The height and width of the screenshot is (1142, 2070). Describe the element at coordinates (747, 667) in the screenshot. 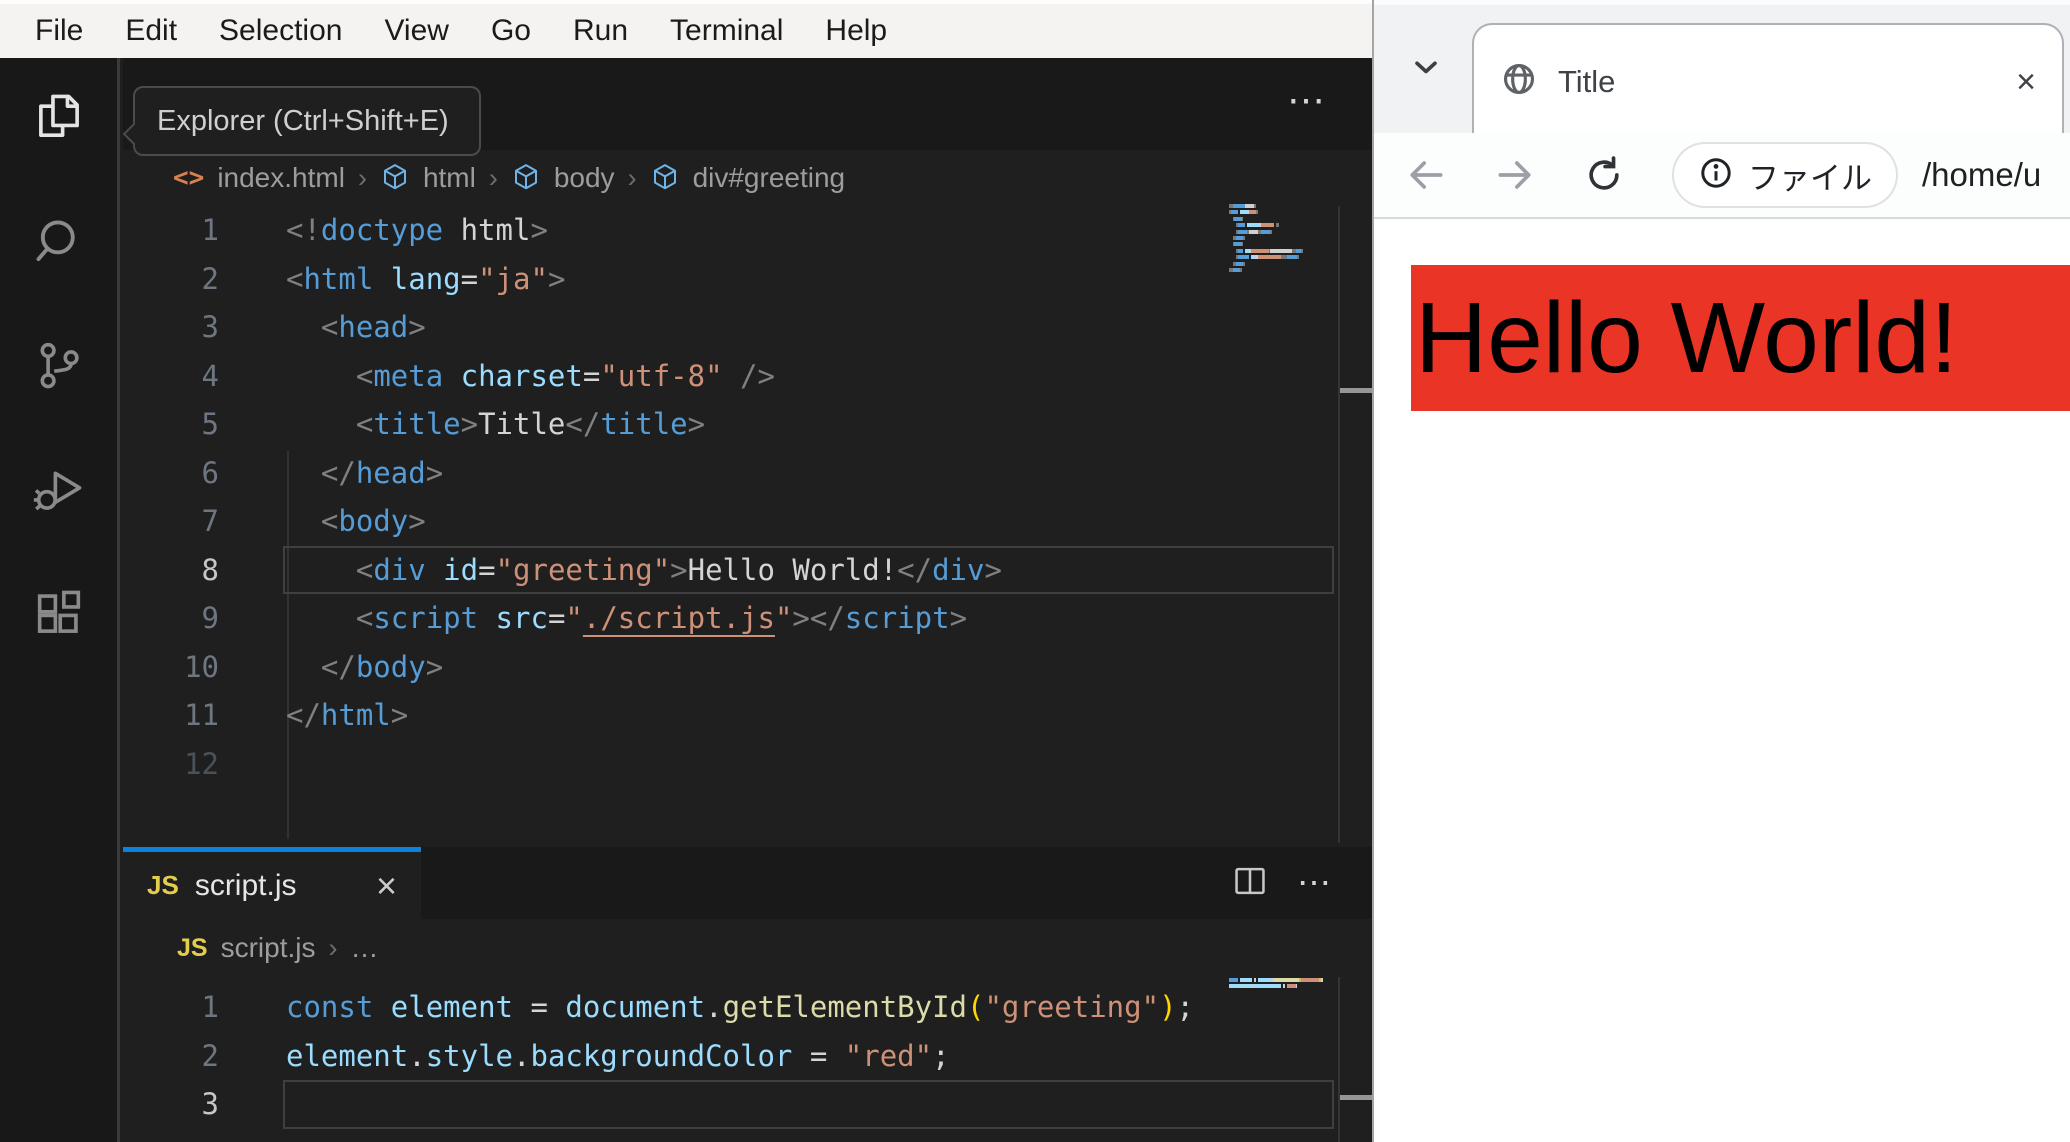

I see `code-line: 10 </body>` at that location.